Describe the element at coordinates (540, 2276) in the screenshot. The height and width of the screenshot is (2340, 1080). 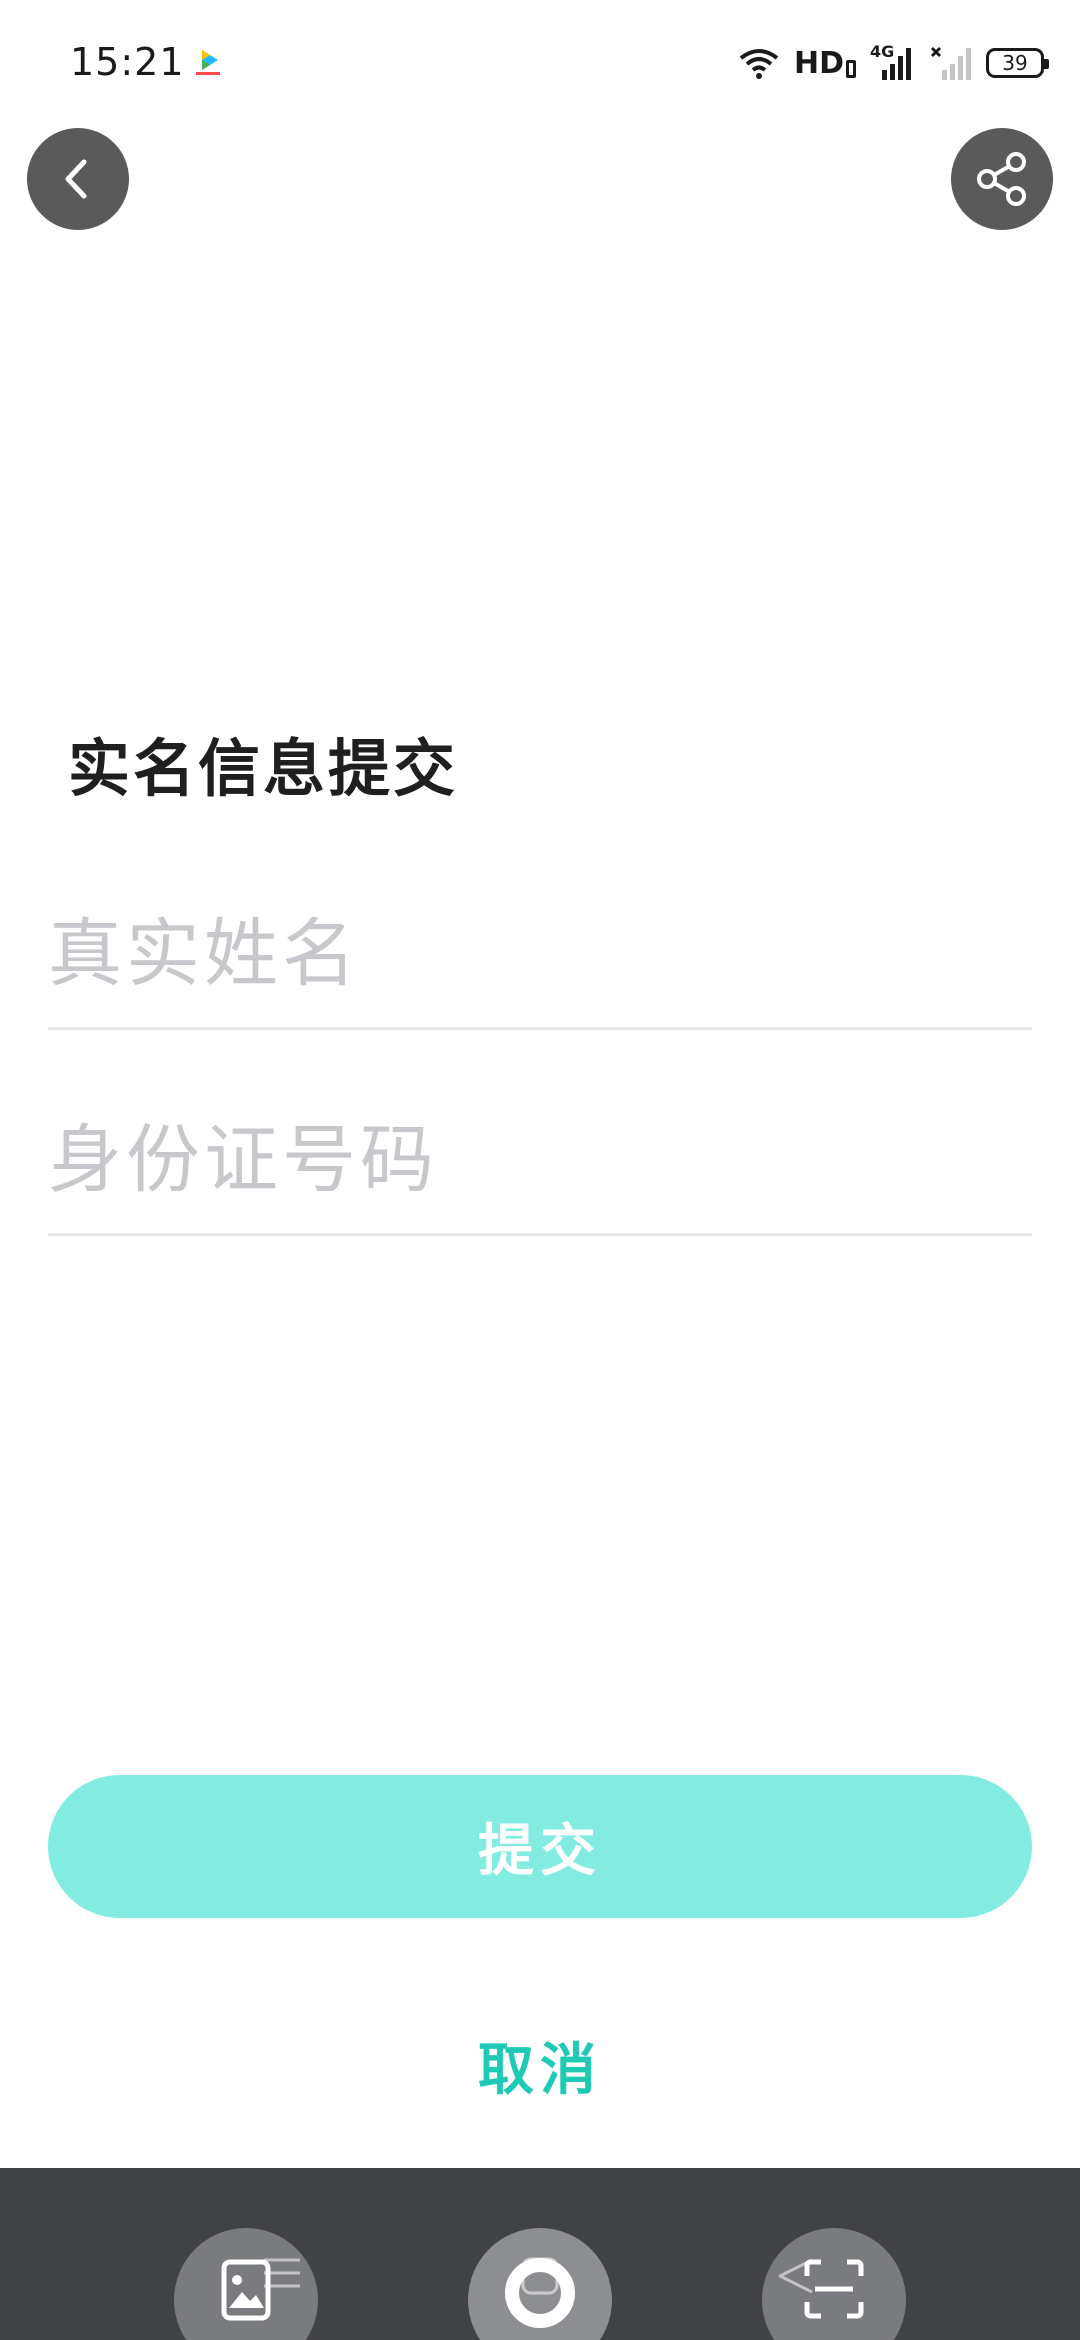
I see `home-icon` at that location.